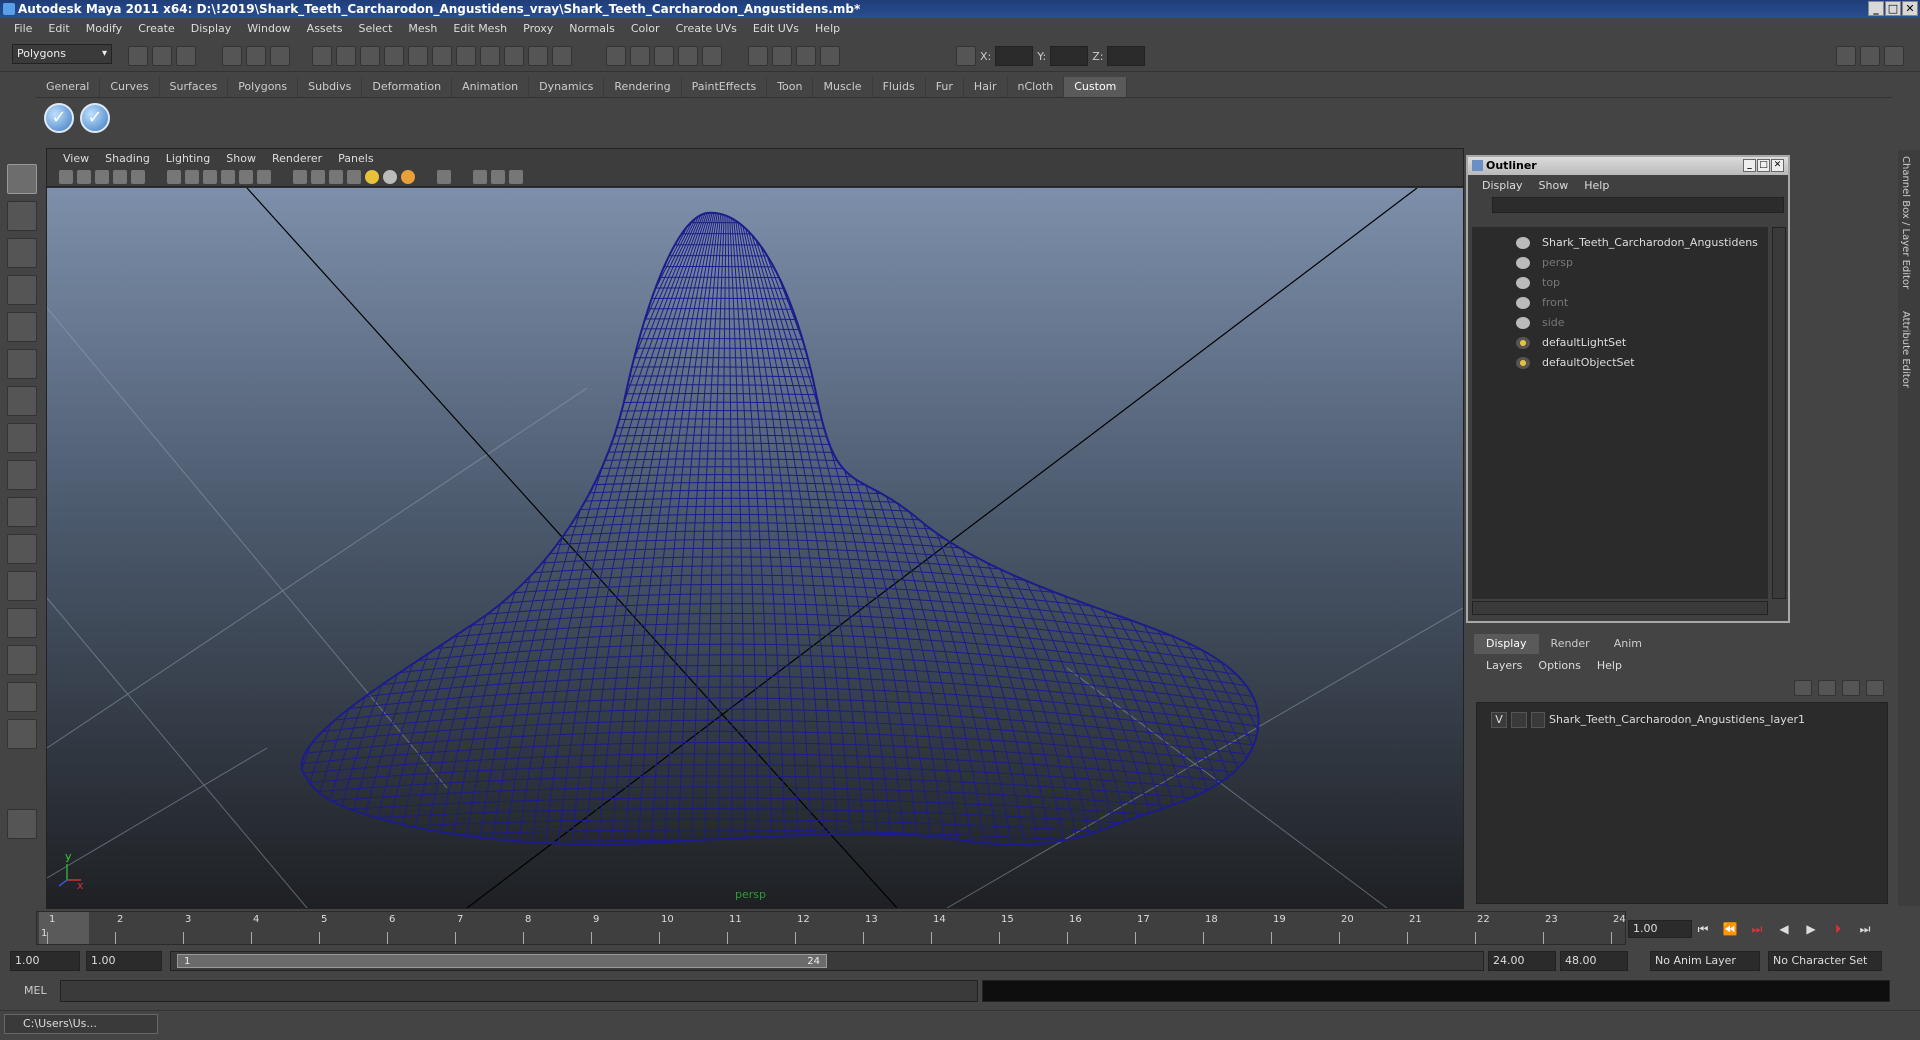 Image resolution: width=1920 pixels, height=1040 pixels. Describe the element at coordinates (516, 177) in the screenshot. I see `xray-components-icon` at that location.